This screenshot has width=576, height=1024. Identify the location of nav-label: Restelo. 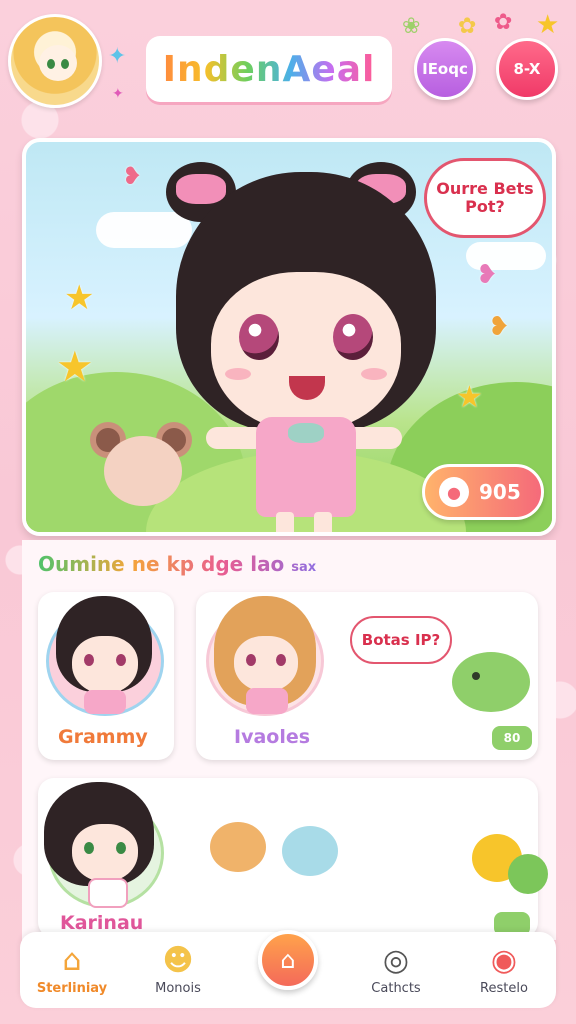
(504, 988).